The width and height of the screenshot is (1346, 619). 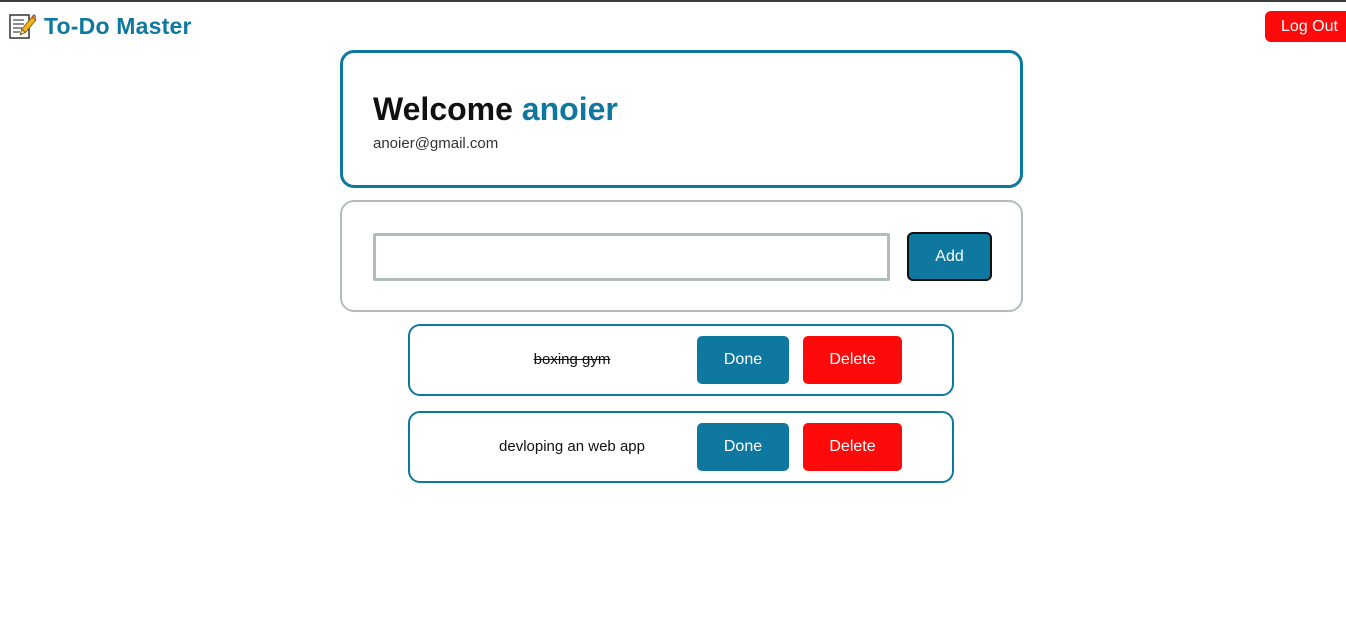 I want to click on new-todo-input, so click(x=631, y=257).